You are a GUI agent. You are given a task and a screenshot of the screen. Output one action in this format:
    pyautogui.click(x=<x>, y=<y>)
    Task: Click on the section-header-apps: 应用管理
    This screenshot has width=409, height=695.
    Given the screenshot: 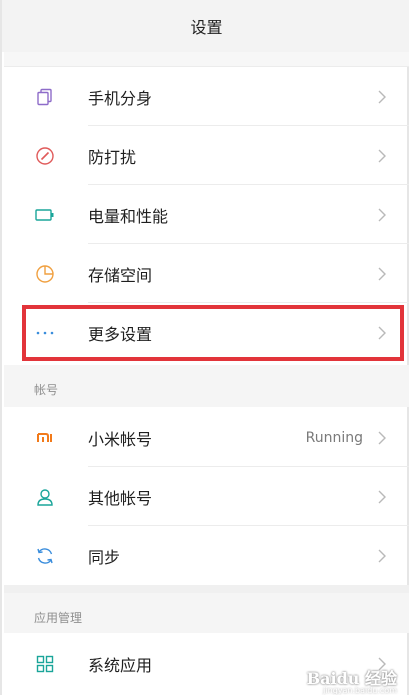 What is the action you would take?
    pyautogui.click(x=206, y=609)
    